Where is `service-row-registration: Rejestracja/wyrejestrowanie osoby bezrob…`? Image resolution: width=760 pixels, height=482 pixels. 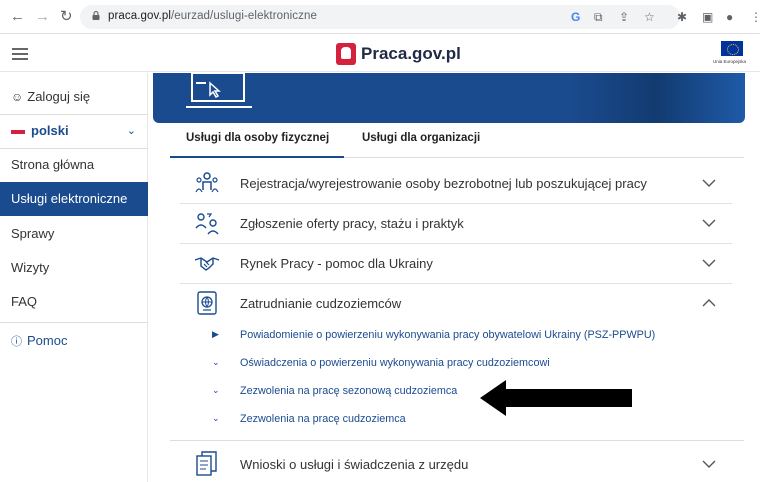
service-row-registration: Rejestracja/wyrejestrowanie osoby bezrob… is located at coordinates (456, 184).